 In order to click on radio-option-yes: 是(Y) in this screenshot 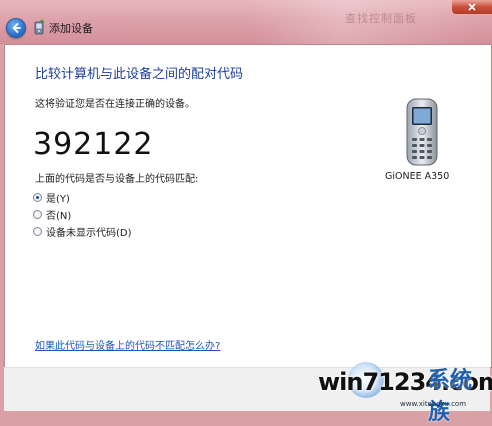, I will do `click(51, 197)`.